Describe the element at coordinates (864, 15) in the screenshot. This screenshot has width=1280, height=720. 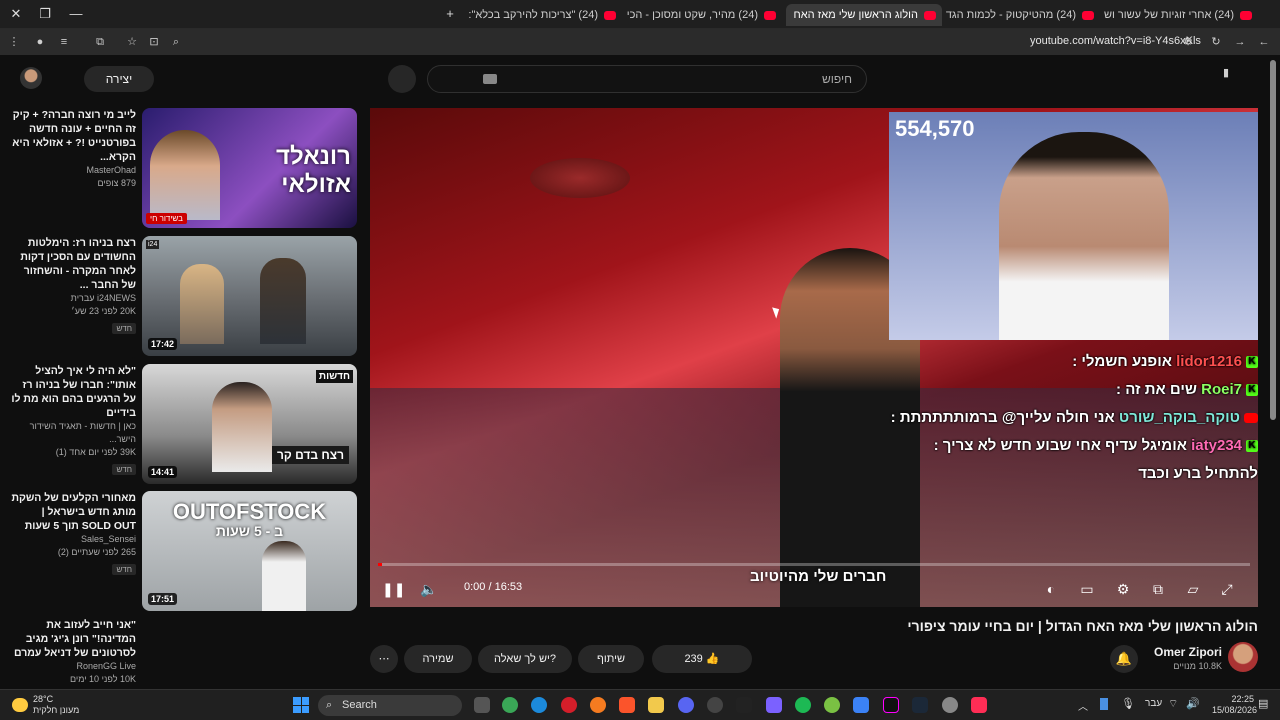
I see `browser-tab-active: הולוג הראשון שלי מאז האח` at that location.